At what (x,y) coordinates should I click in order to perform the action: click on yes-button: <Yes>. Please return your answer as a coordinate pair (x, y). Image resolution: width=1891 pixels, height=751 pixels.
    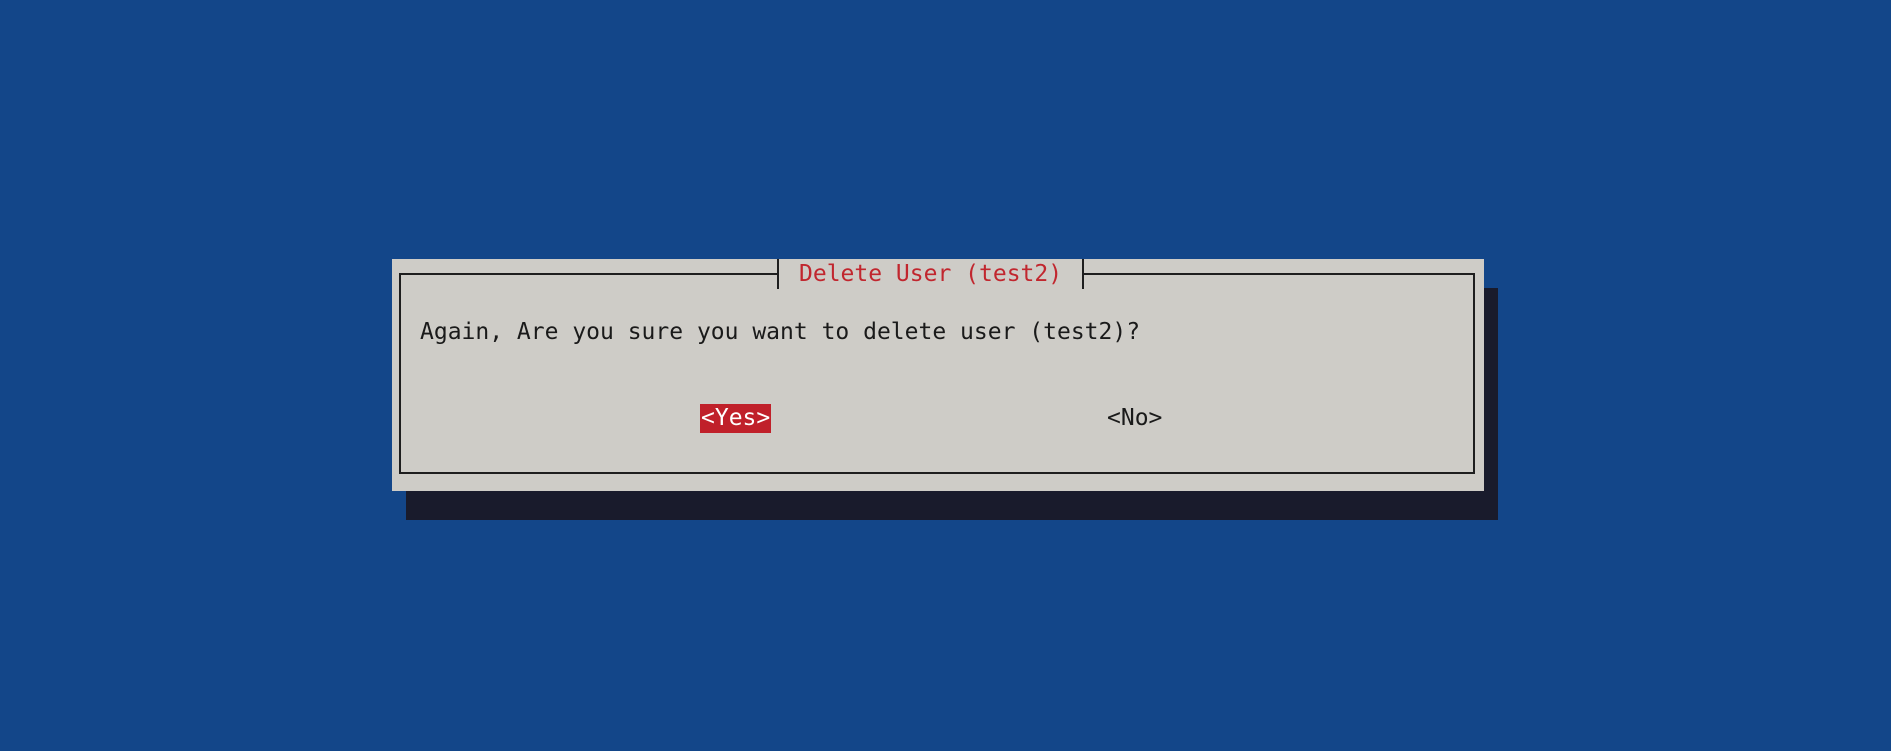
    Looking at the image, I should click on (736, 418).